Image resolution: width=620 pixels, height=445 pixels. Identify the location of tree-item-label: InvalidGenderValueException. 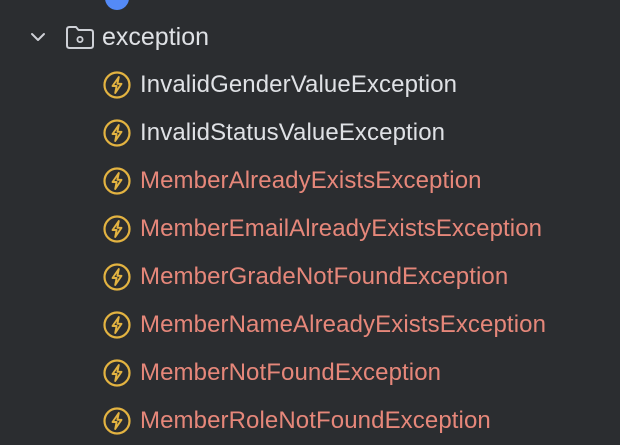
(299, 84).